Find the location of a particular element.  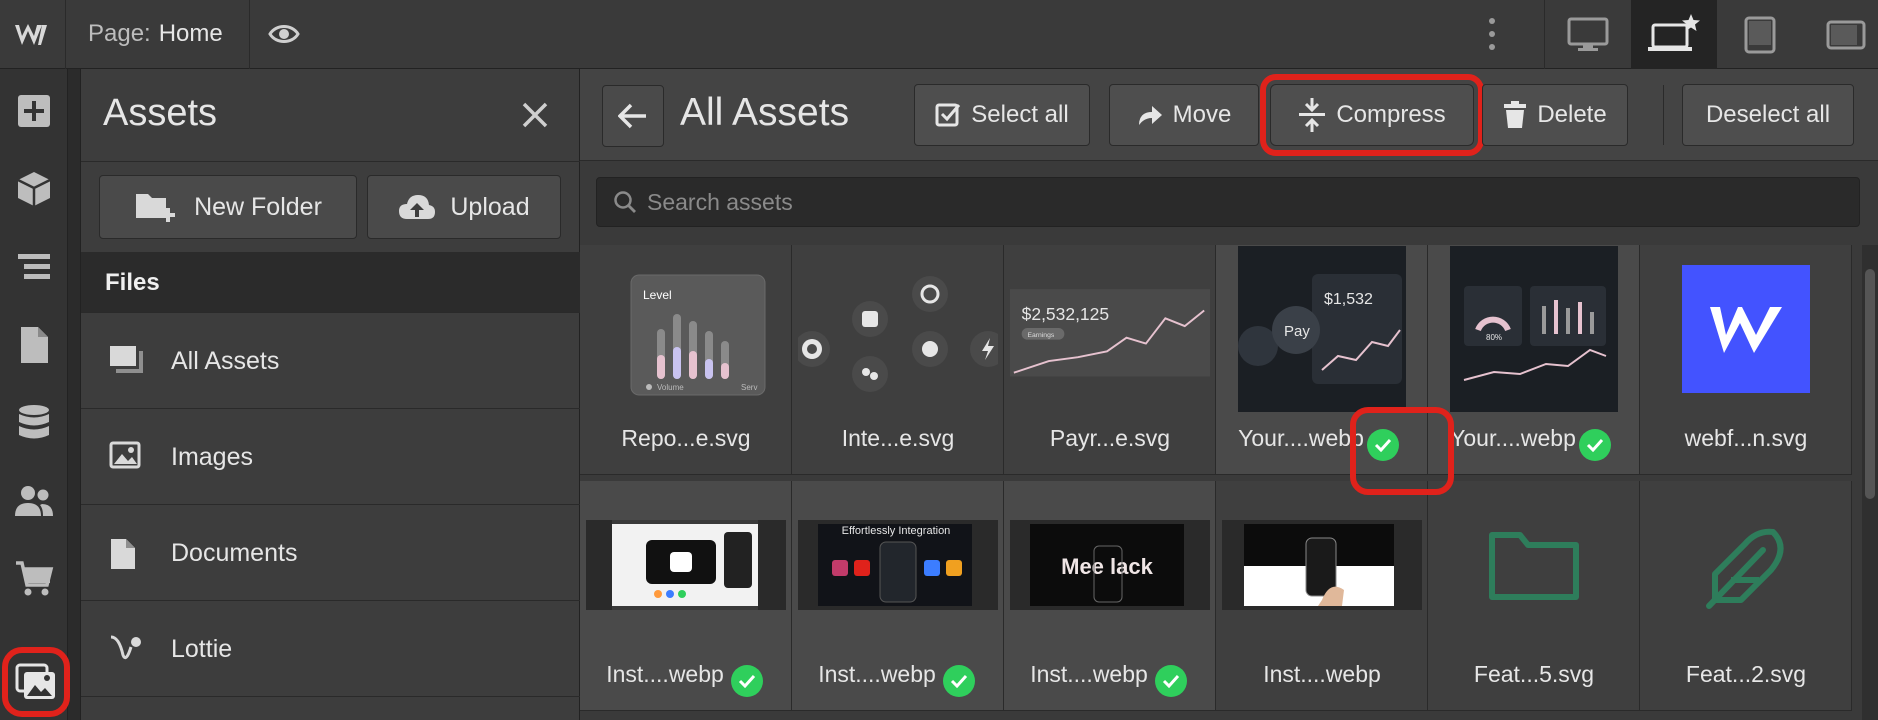

asset-tile: Feat...2.svg is located at coordinates (1746, 596).